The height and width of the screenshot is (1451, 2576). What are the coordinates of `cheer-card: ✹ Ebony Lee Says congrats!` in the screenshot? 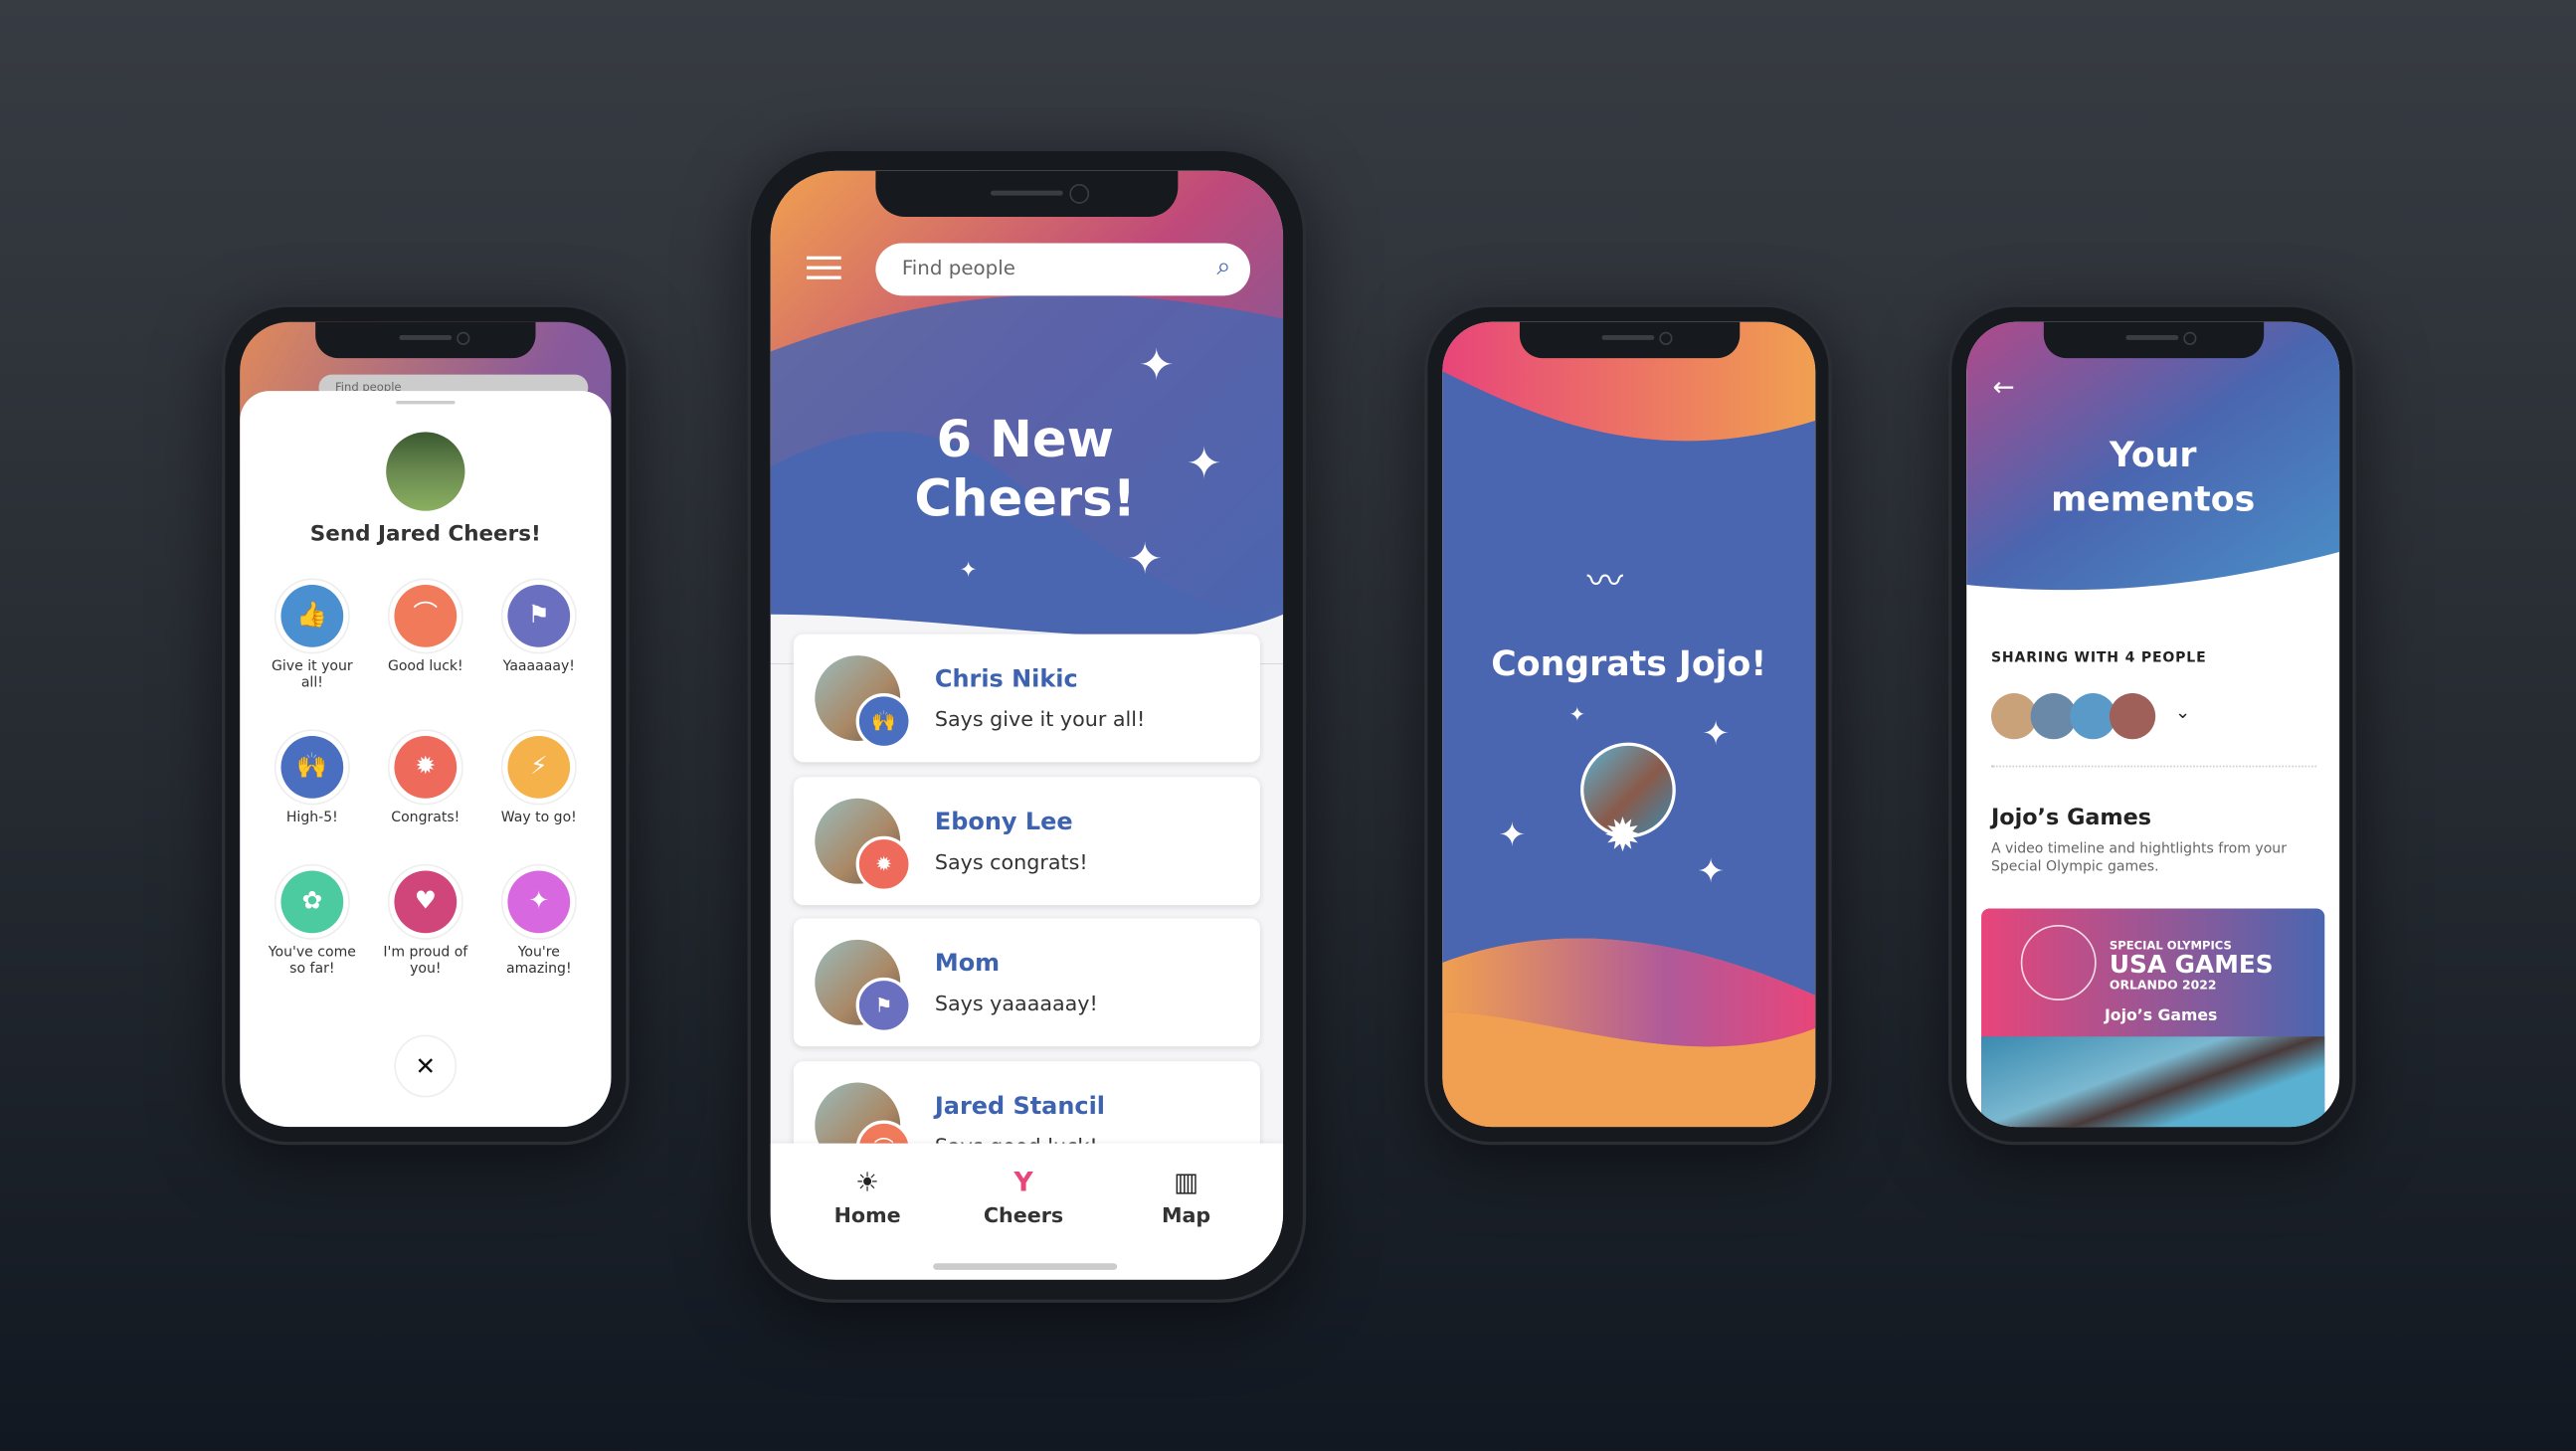 It's located at (1026, 840).